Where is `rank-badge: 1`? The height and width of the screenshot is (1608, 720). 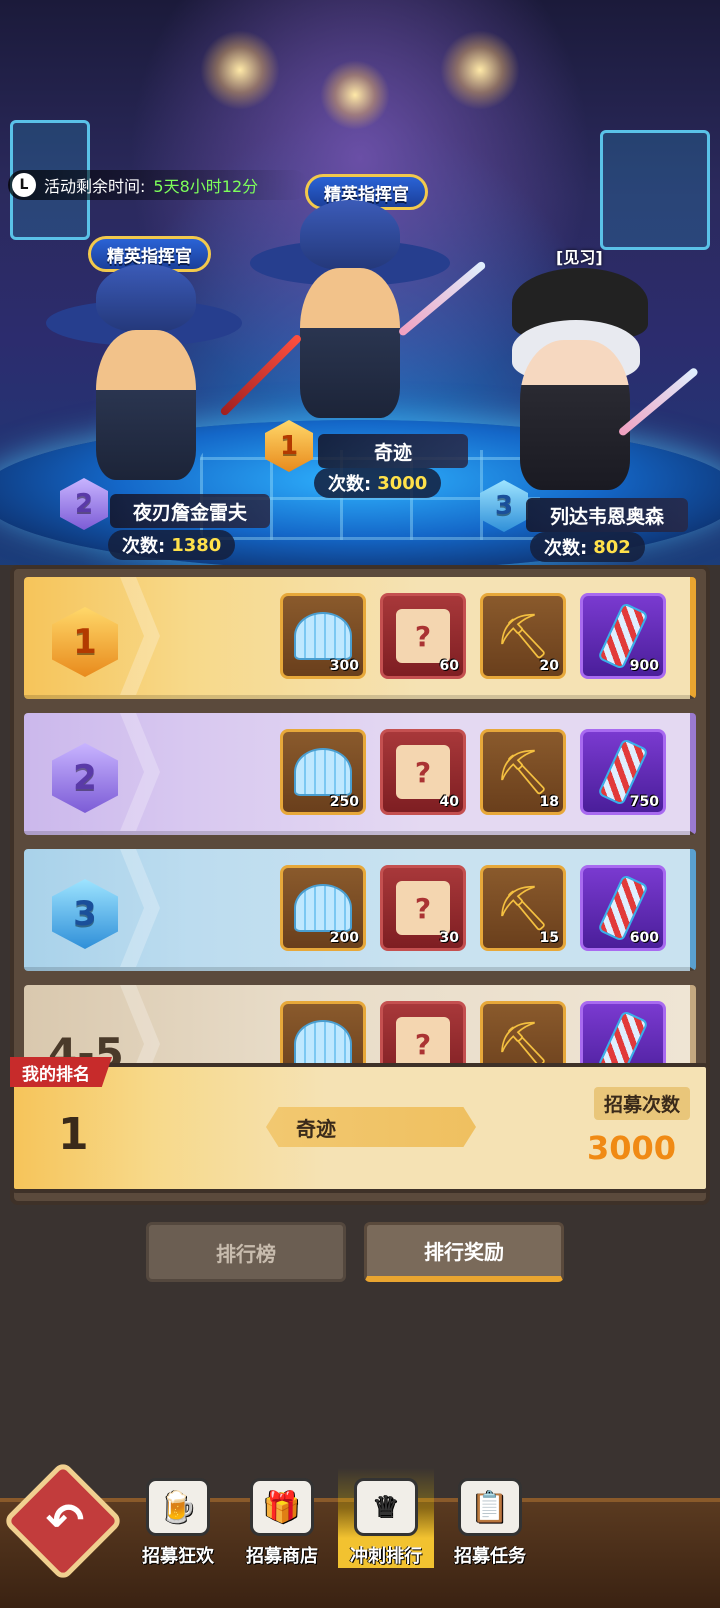
rank-badge: 1 is located at coordinates (85, 642).